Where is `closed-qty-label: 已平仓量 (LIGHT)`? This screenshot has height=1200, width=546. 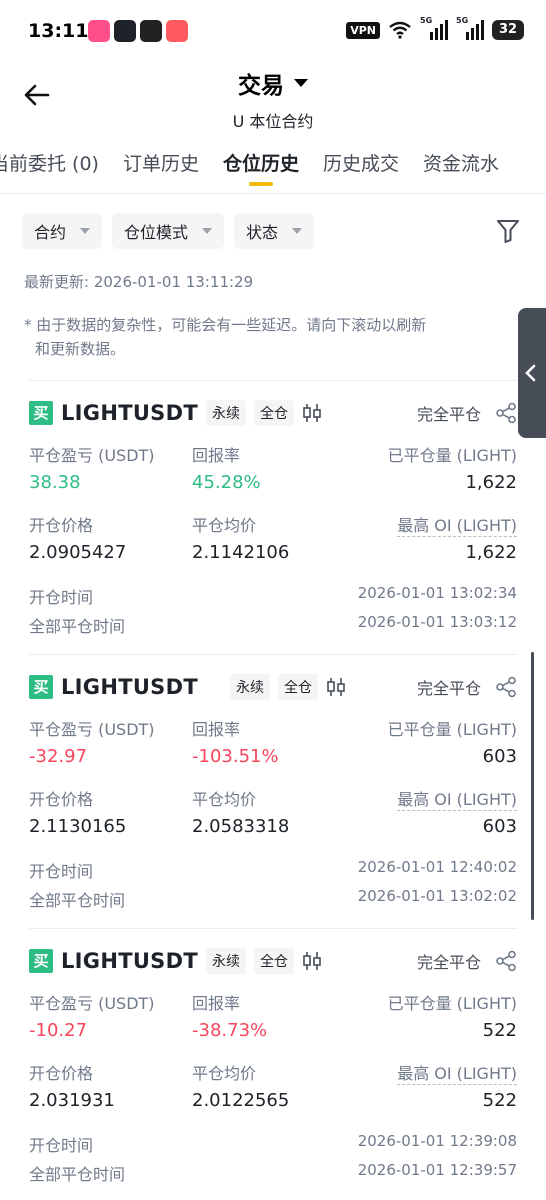
closed-qty-label: 已平仓量 (LIGHT) is located at coordinates (452, 455).